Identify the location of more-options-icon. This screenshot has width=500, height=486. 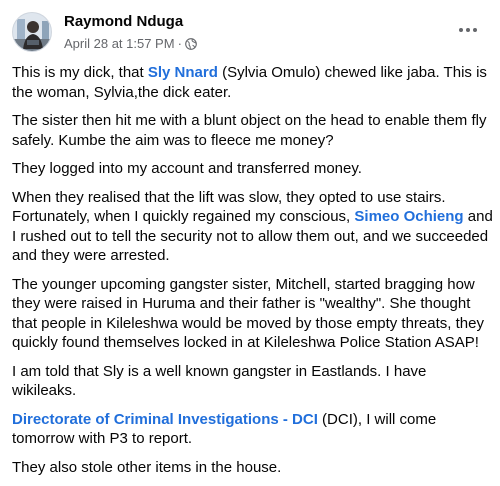
(468, 30).